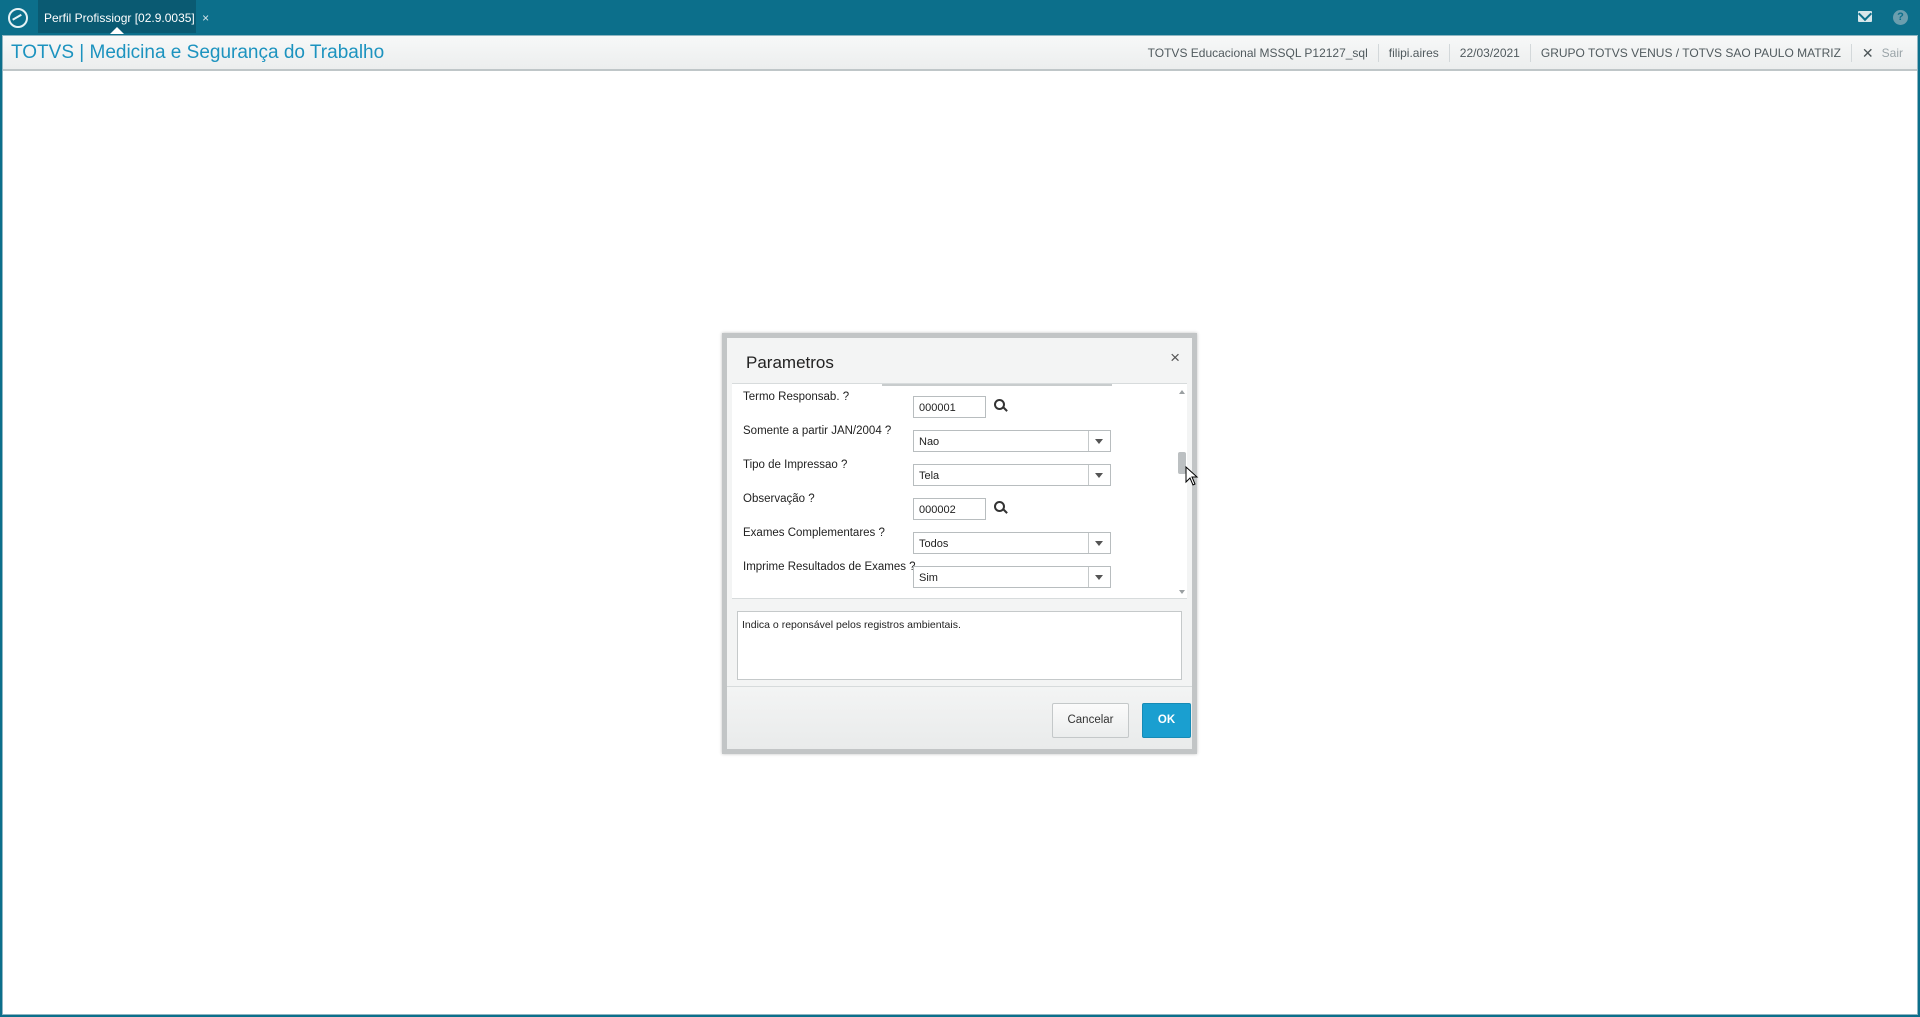  What do you see at coordinates (829, 567) in the screenshot?
I see `param-label: Imprime Resultados de Exames ?` at bounding box center [829, 567].